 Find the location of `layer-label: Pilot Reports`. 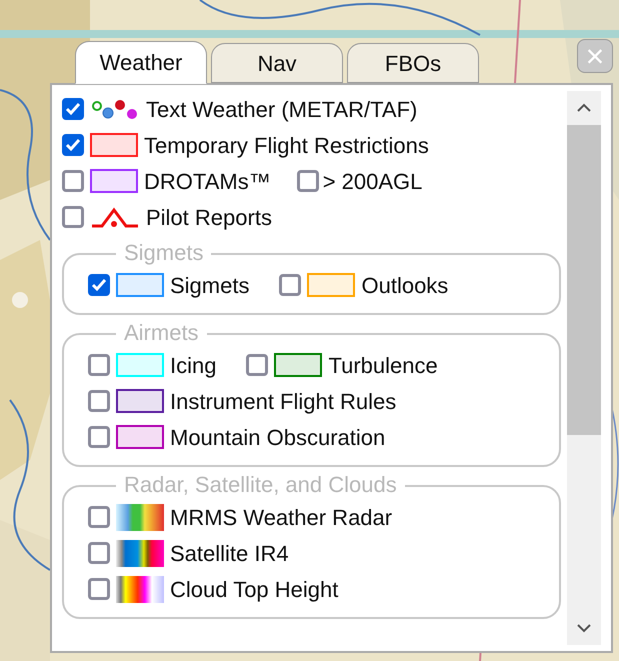

layer-label: Pilot Reports is located at coordinates (209, 218).